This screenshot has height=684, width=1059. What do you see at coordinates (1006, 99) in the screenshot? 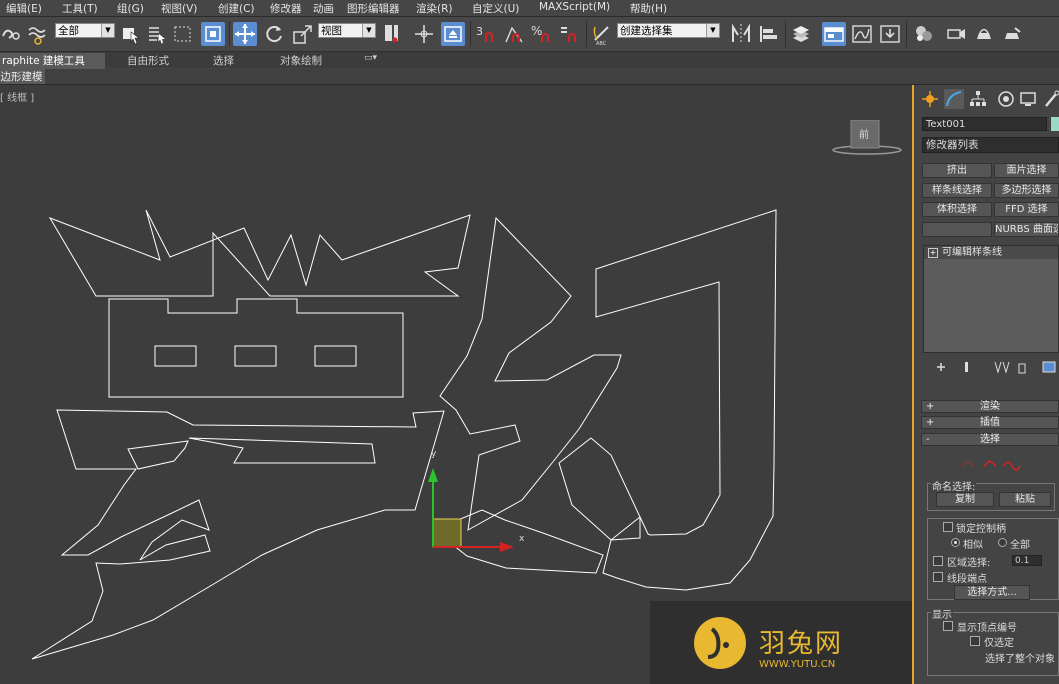
I see `motion-tab-icon` at bounding box center [1006, 99].